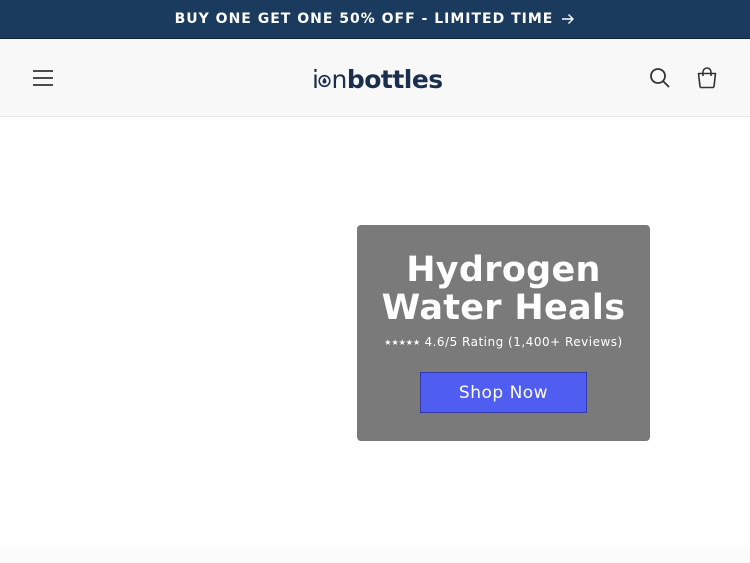 The image size is (750, 563). What do you see at coordinates (568, 19) in the screenshot?
I see `arrow-right-icon` at bounding box center [568, 19].